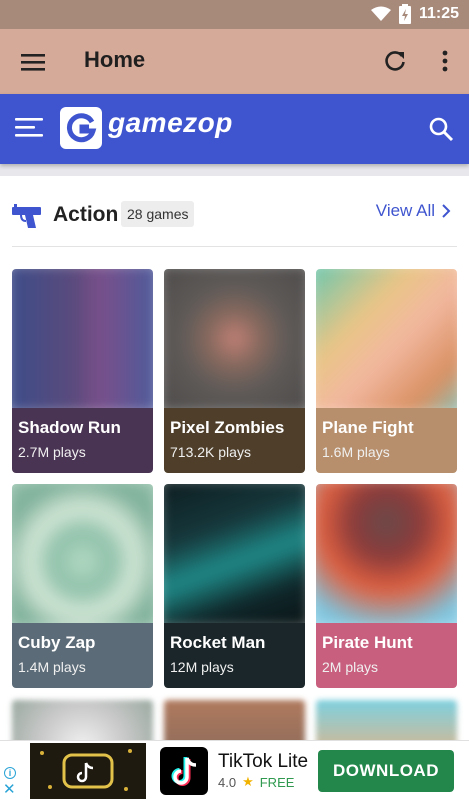  I want to click on game-info: Plane Fight 1.6M plays, so click(386, 440).